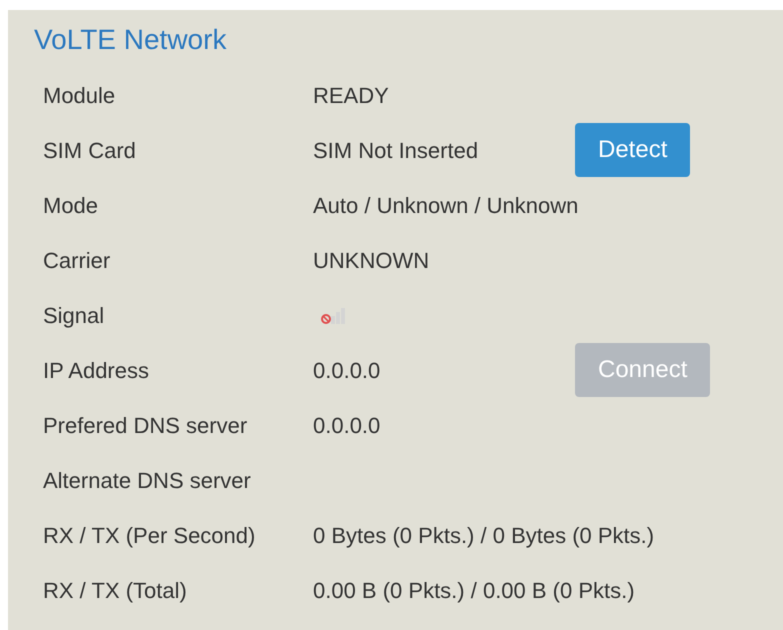 This screenshot has width=783, height=630. I want to click on field-label: Alternate DNS server, so click(147, 481).